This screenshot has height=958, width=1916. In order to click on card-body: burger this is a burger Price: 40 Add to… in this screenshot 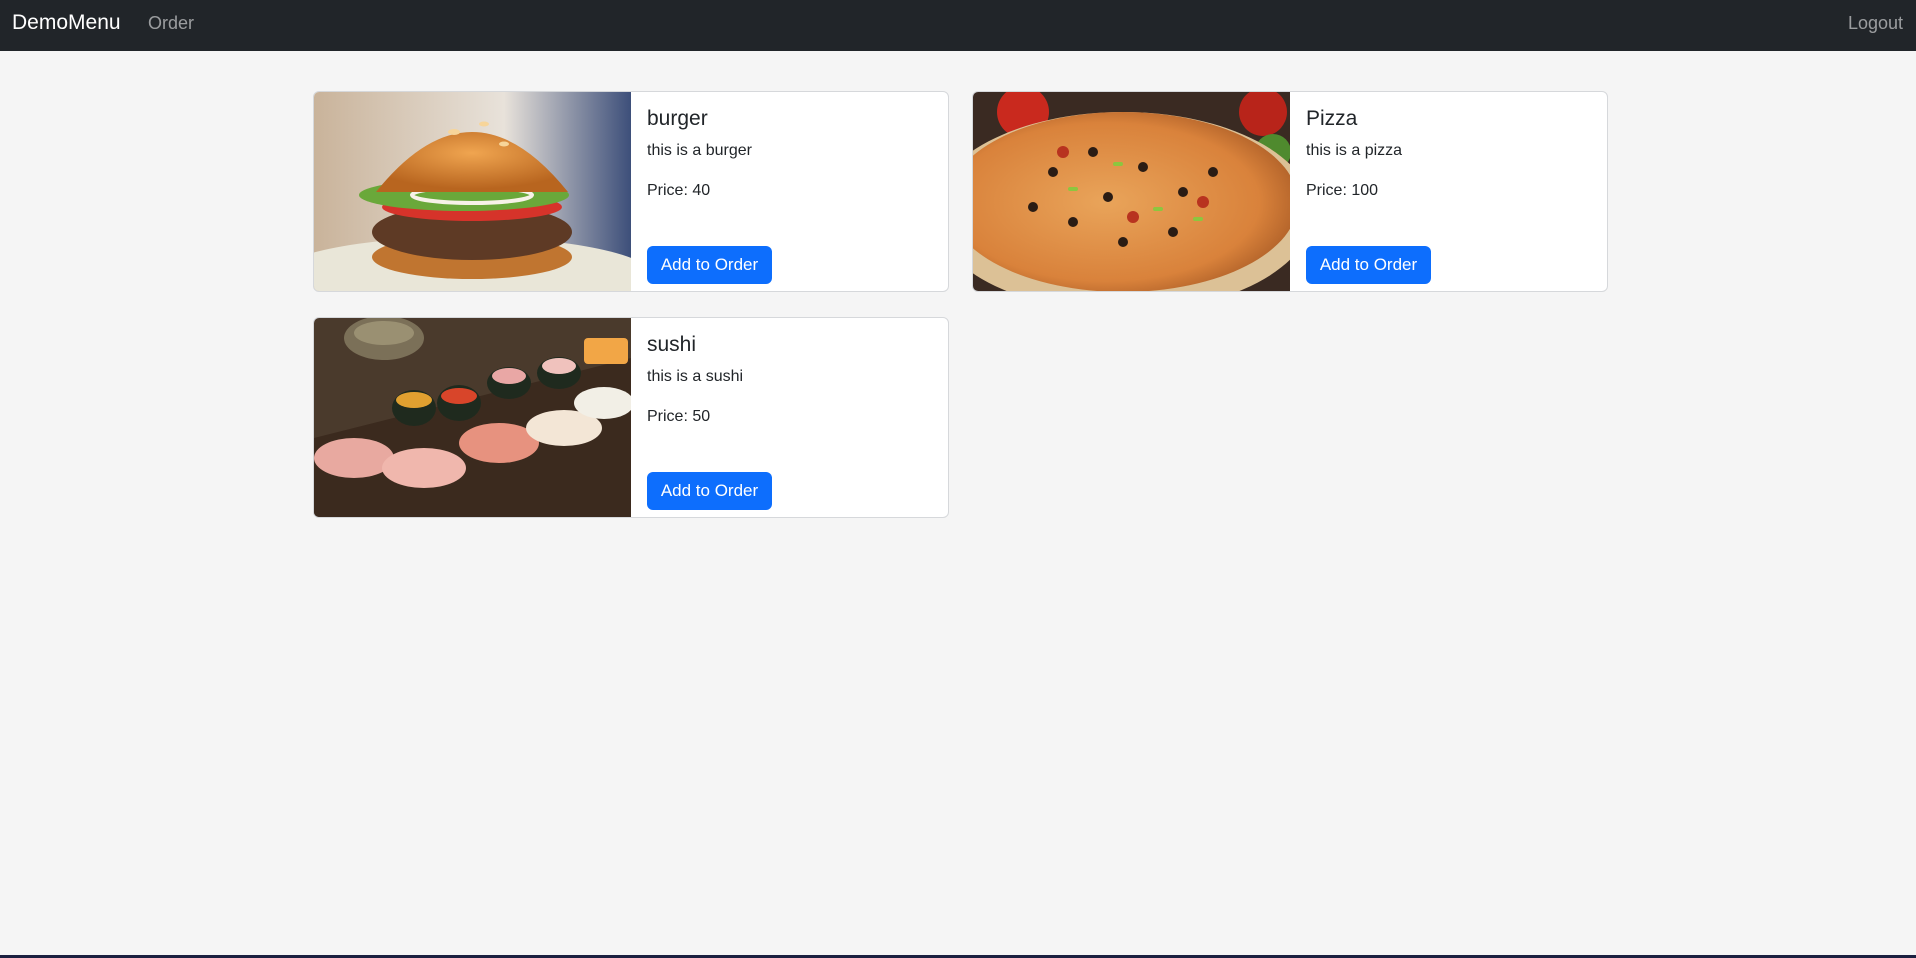, I will do `click(789, 191)`.